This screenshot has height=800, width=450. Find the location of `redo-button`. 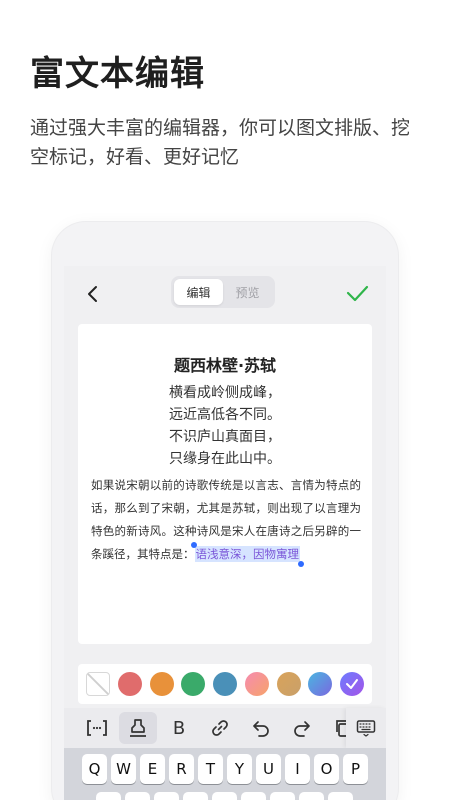

redo-button is located at coordinates (302, 728).